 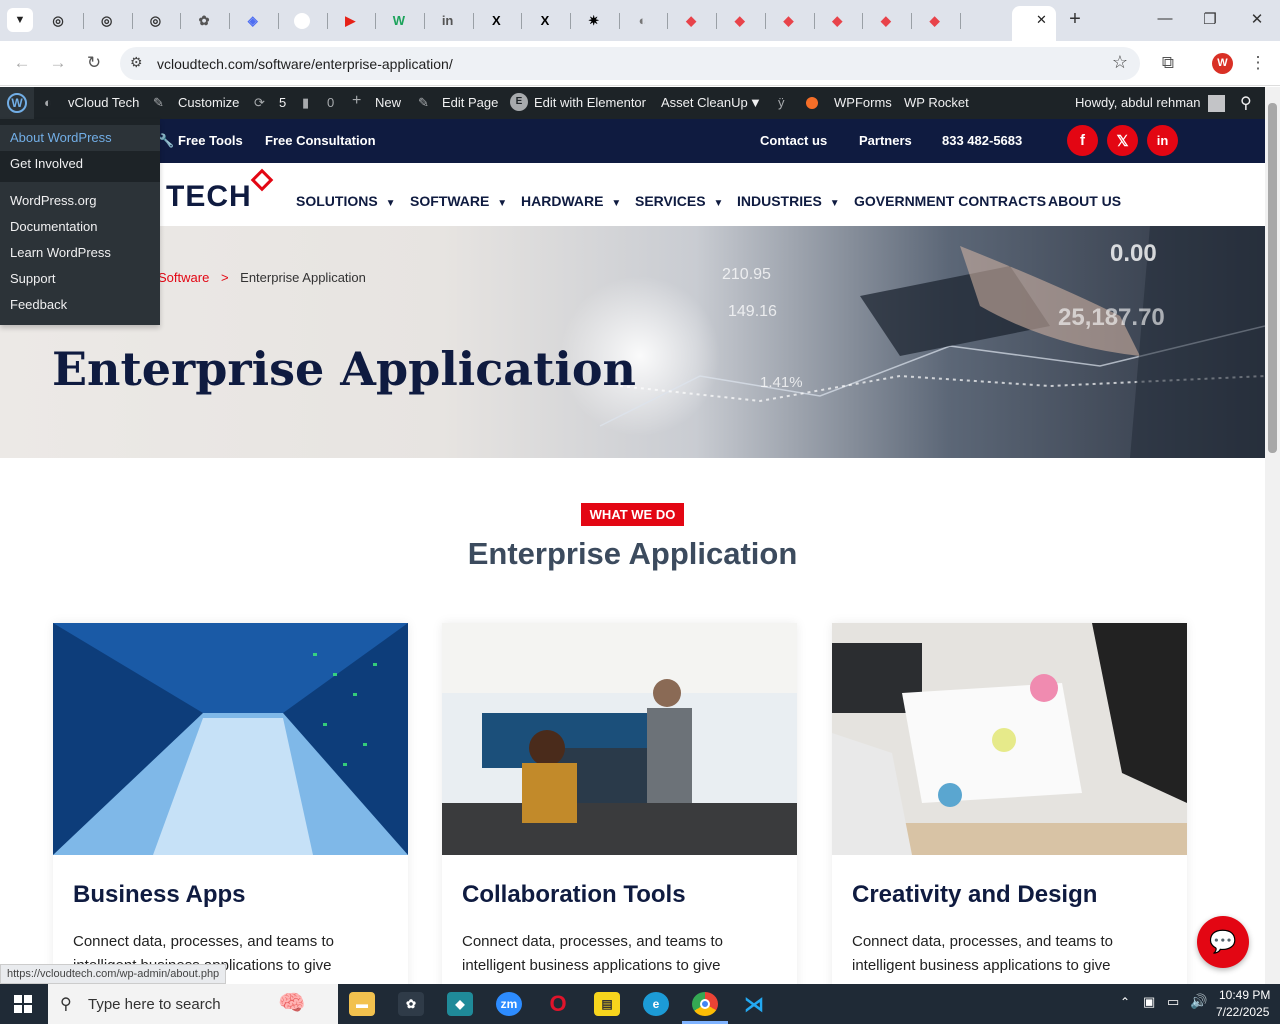 I want to click on tab-search-button: ▼, so click(x=20, y=20).